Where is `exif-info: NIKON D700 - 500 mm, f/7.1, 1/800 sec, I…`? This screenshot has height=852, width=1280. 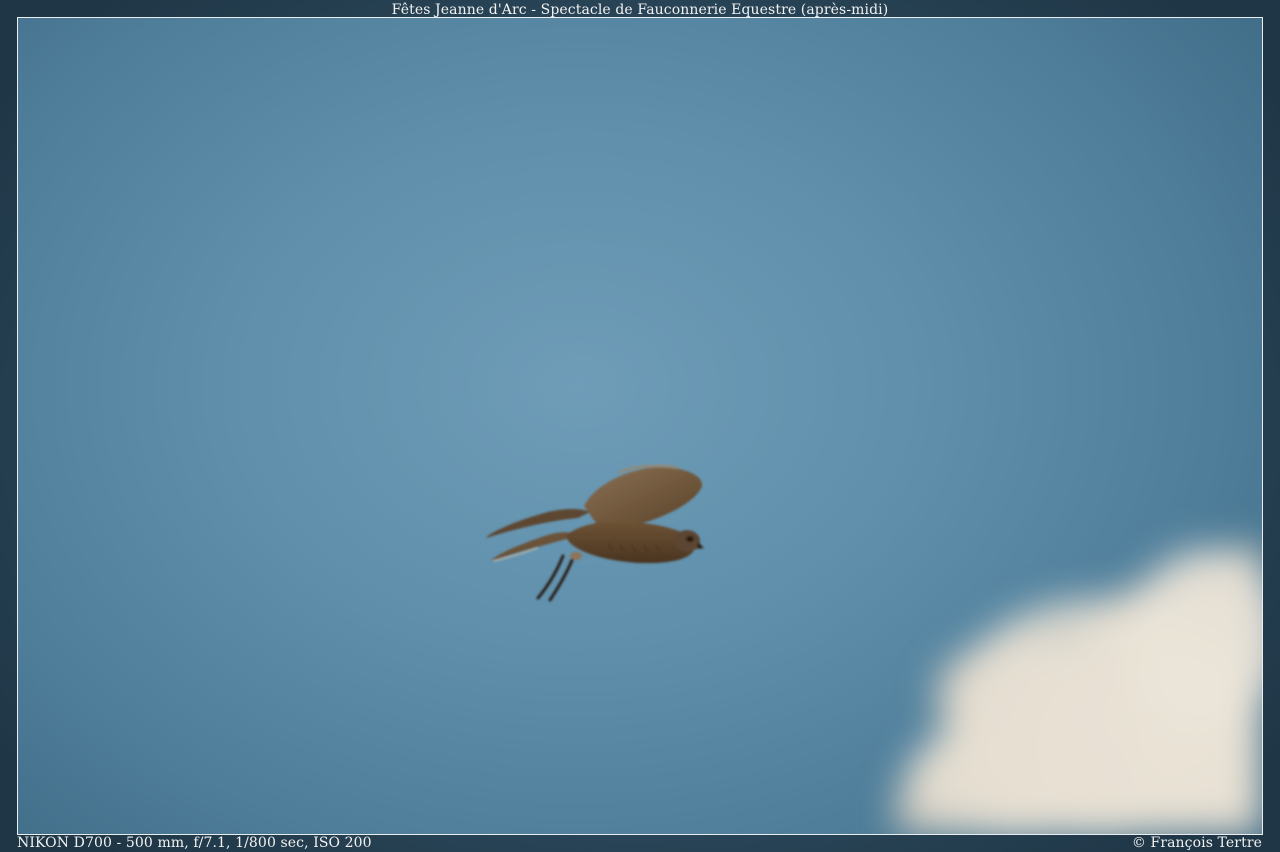 exif-info: NIKON D700 - 500 mm, f/7.1, 1/800 sec, I… is located at coordinates (194, 843).